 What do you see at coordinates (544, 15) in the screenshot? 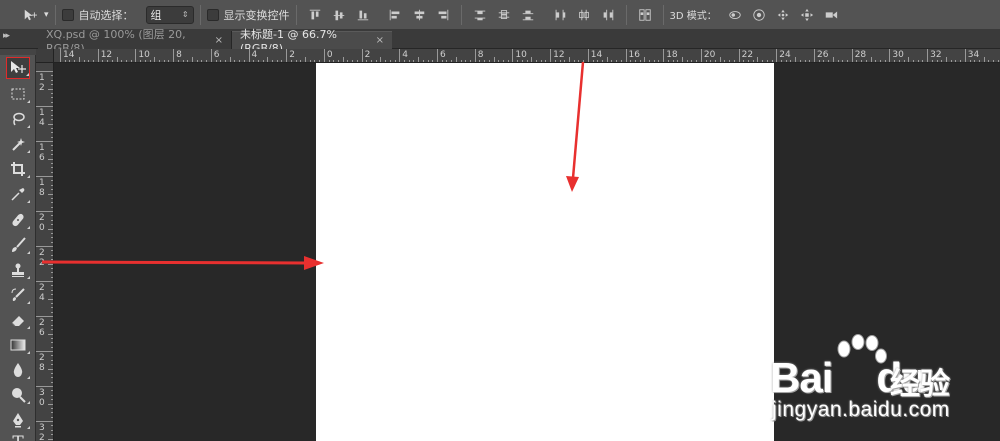
I see `distribute-buttons` at bounding box center [544, 15].